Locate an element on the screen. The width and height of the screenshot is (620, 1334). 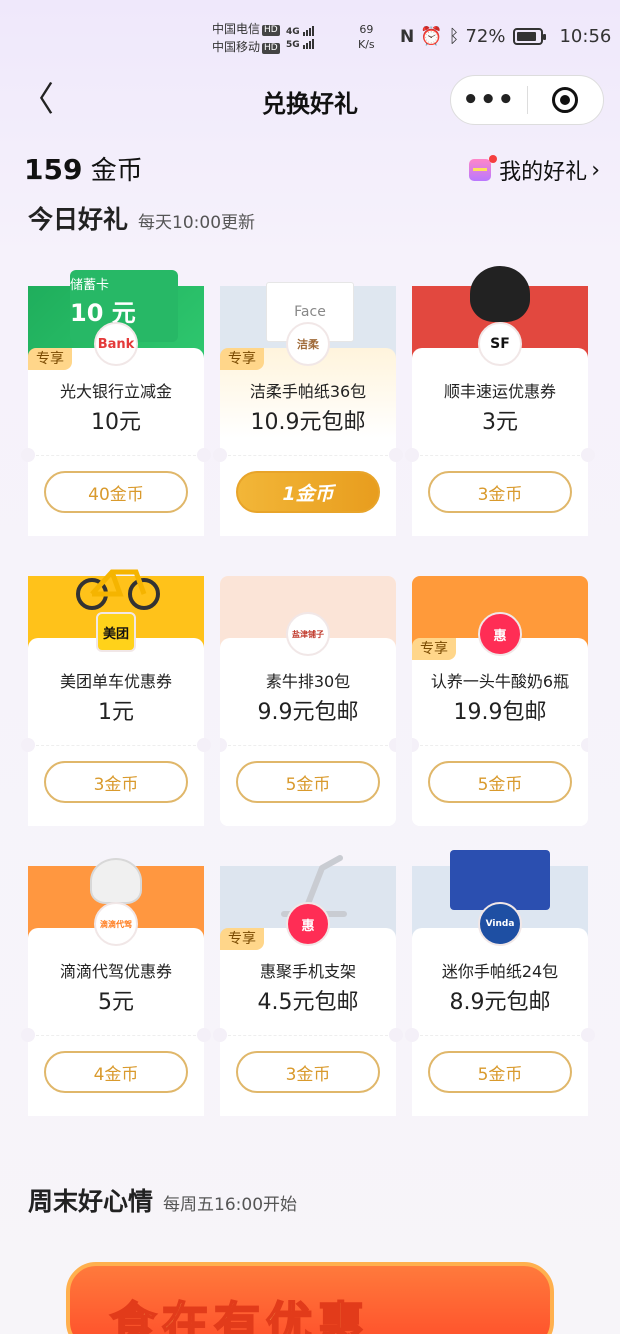
weekend-section-title: 周末好心情 每周五16:00开始 is located at coordinates (162, 1200).